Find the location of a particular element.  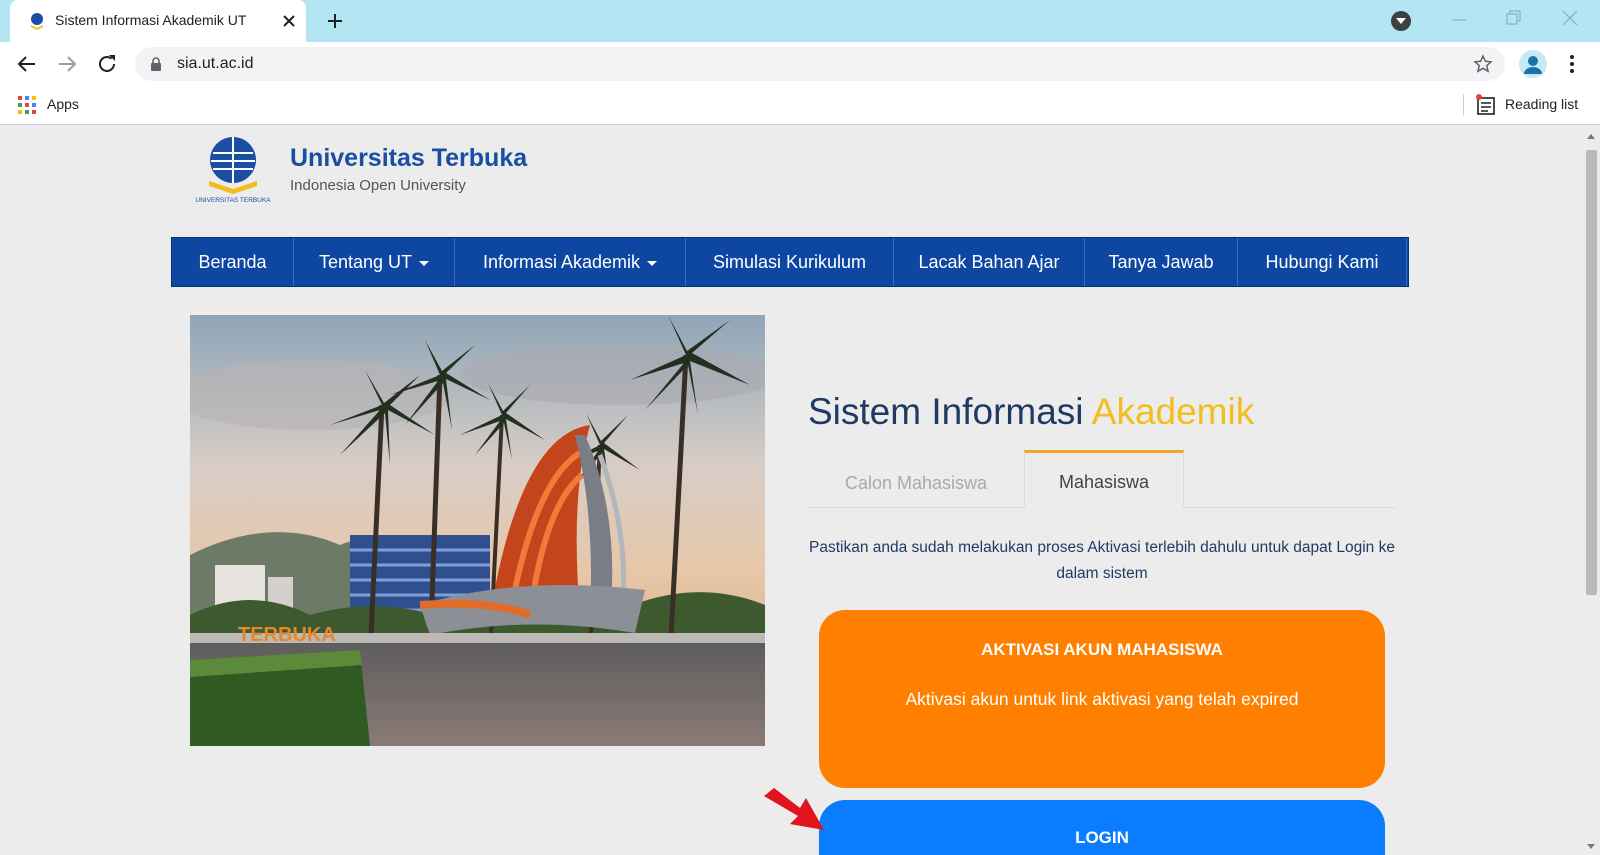

nav-item-tentang-ut: Tentang UT is located at coordinates (374, 262).